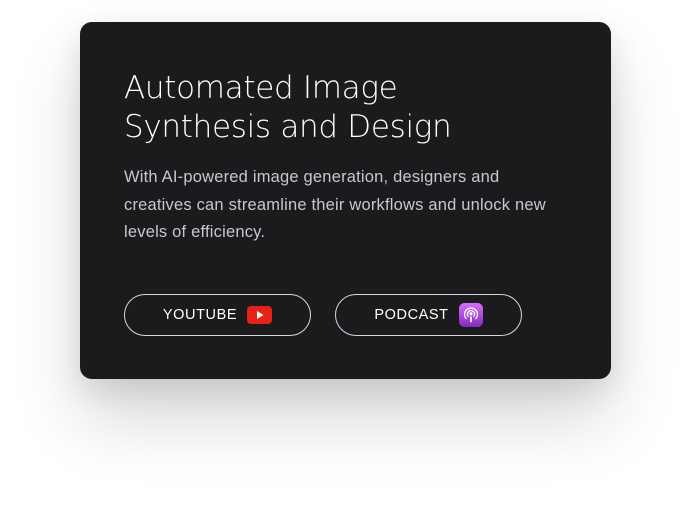  Describe the element at coordinates (411, 315) in the screenshot. I see `podcast-button-label: PODCAST` at that location.